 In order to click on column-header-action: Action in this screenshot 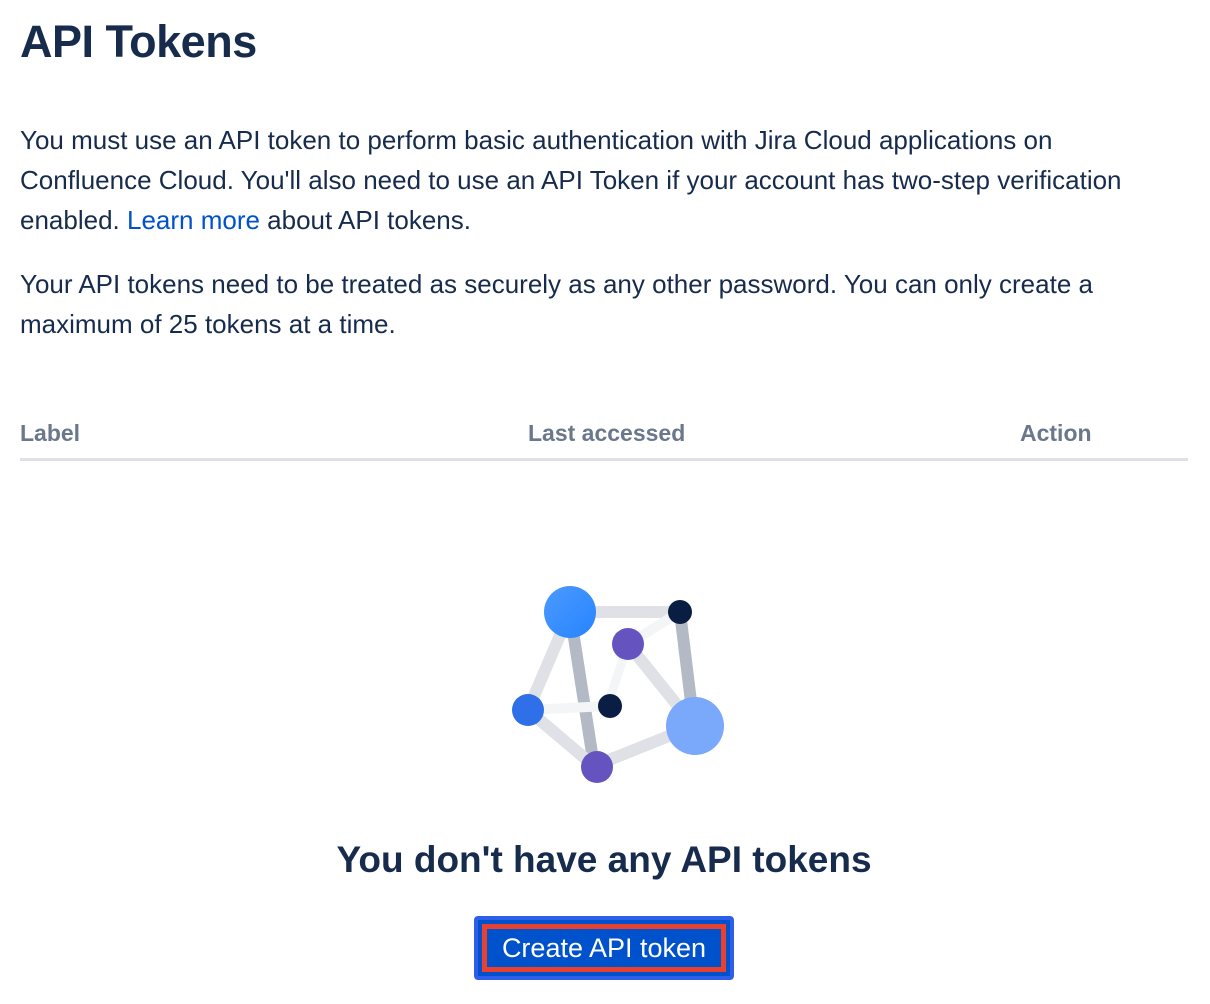, I will do `click(1056, 433)`.